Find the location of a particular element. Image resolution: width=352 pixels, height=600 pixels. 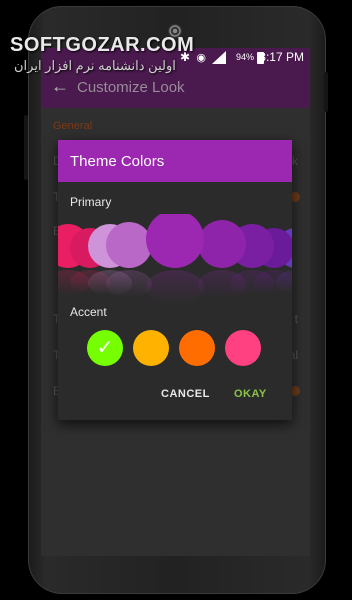

watermark-subtitle: اولین دانشنامه نرم افزار ایران is located at coordinates (95, 65).